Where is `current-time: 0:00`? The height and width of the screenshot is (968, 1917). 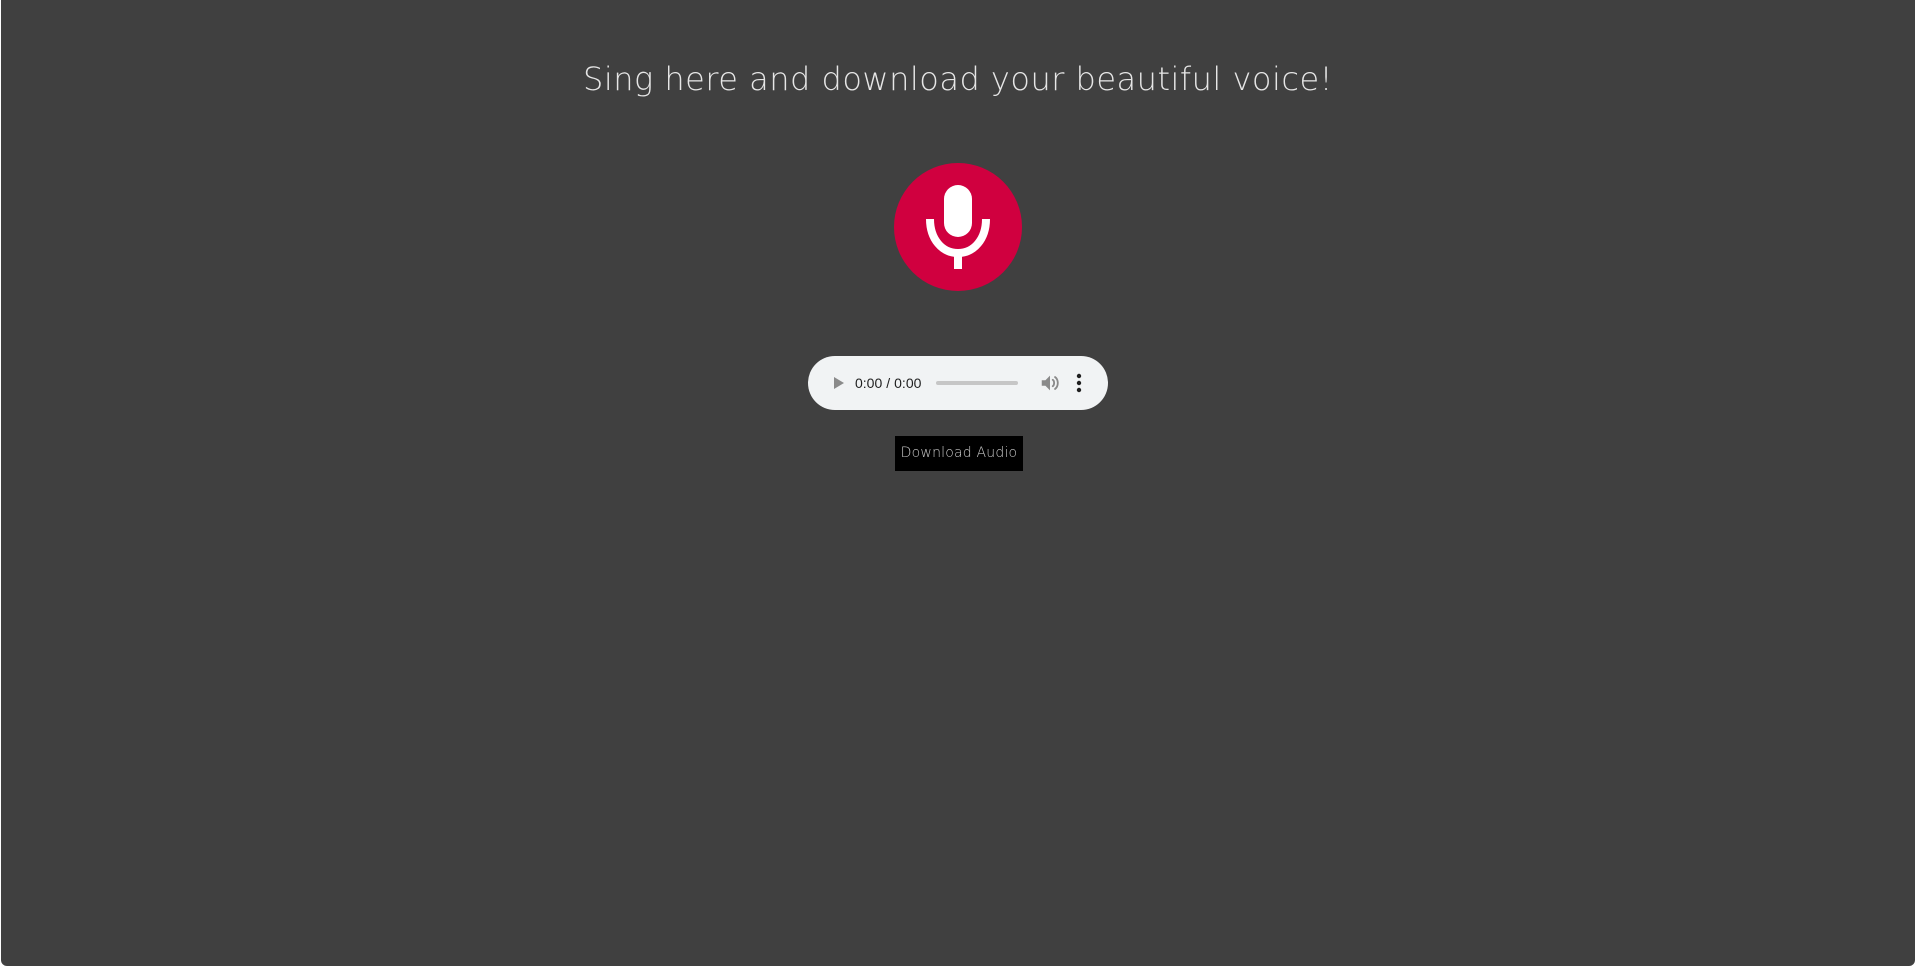 current-time: 0:00 is located at coordinates (869, 383).